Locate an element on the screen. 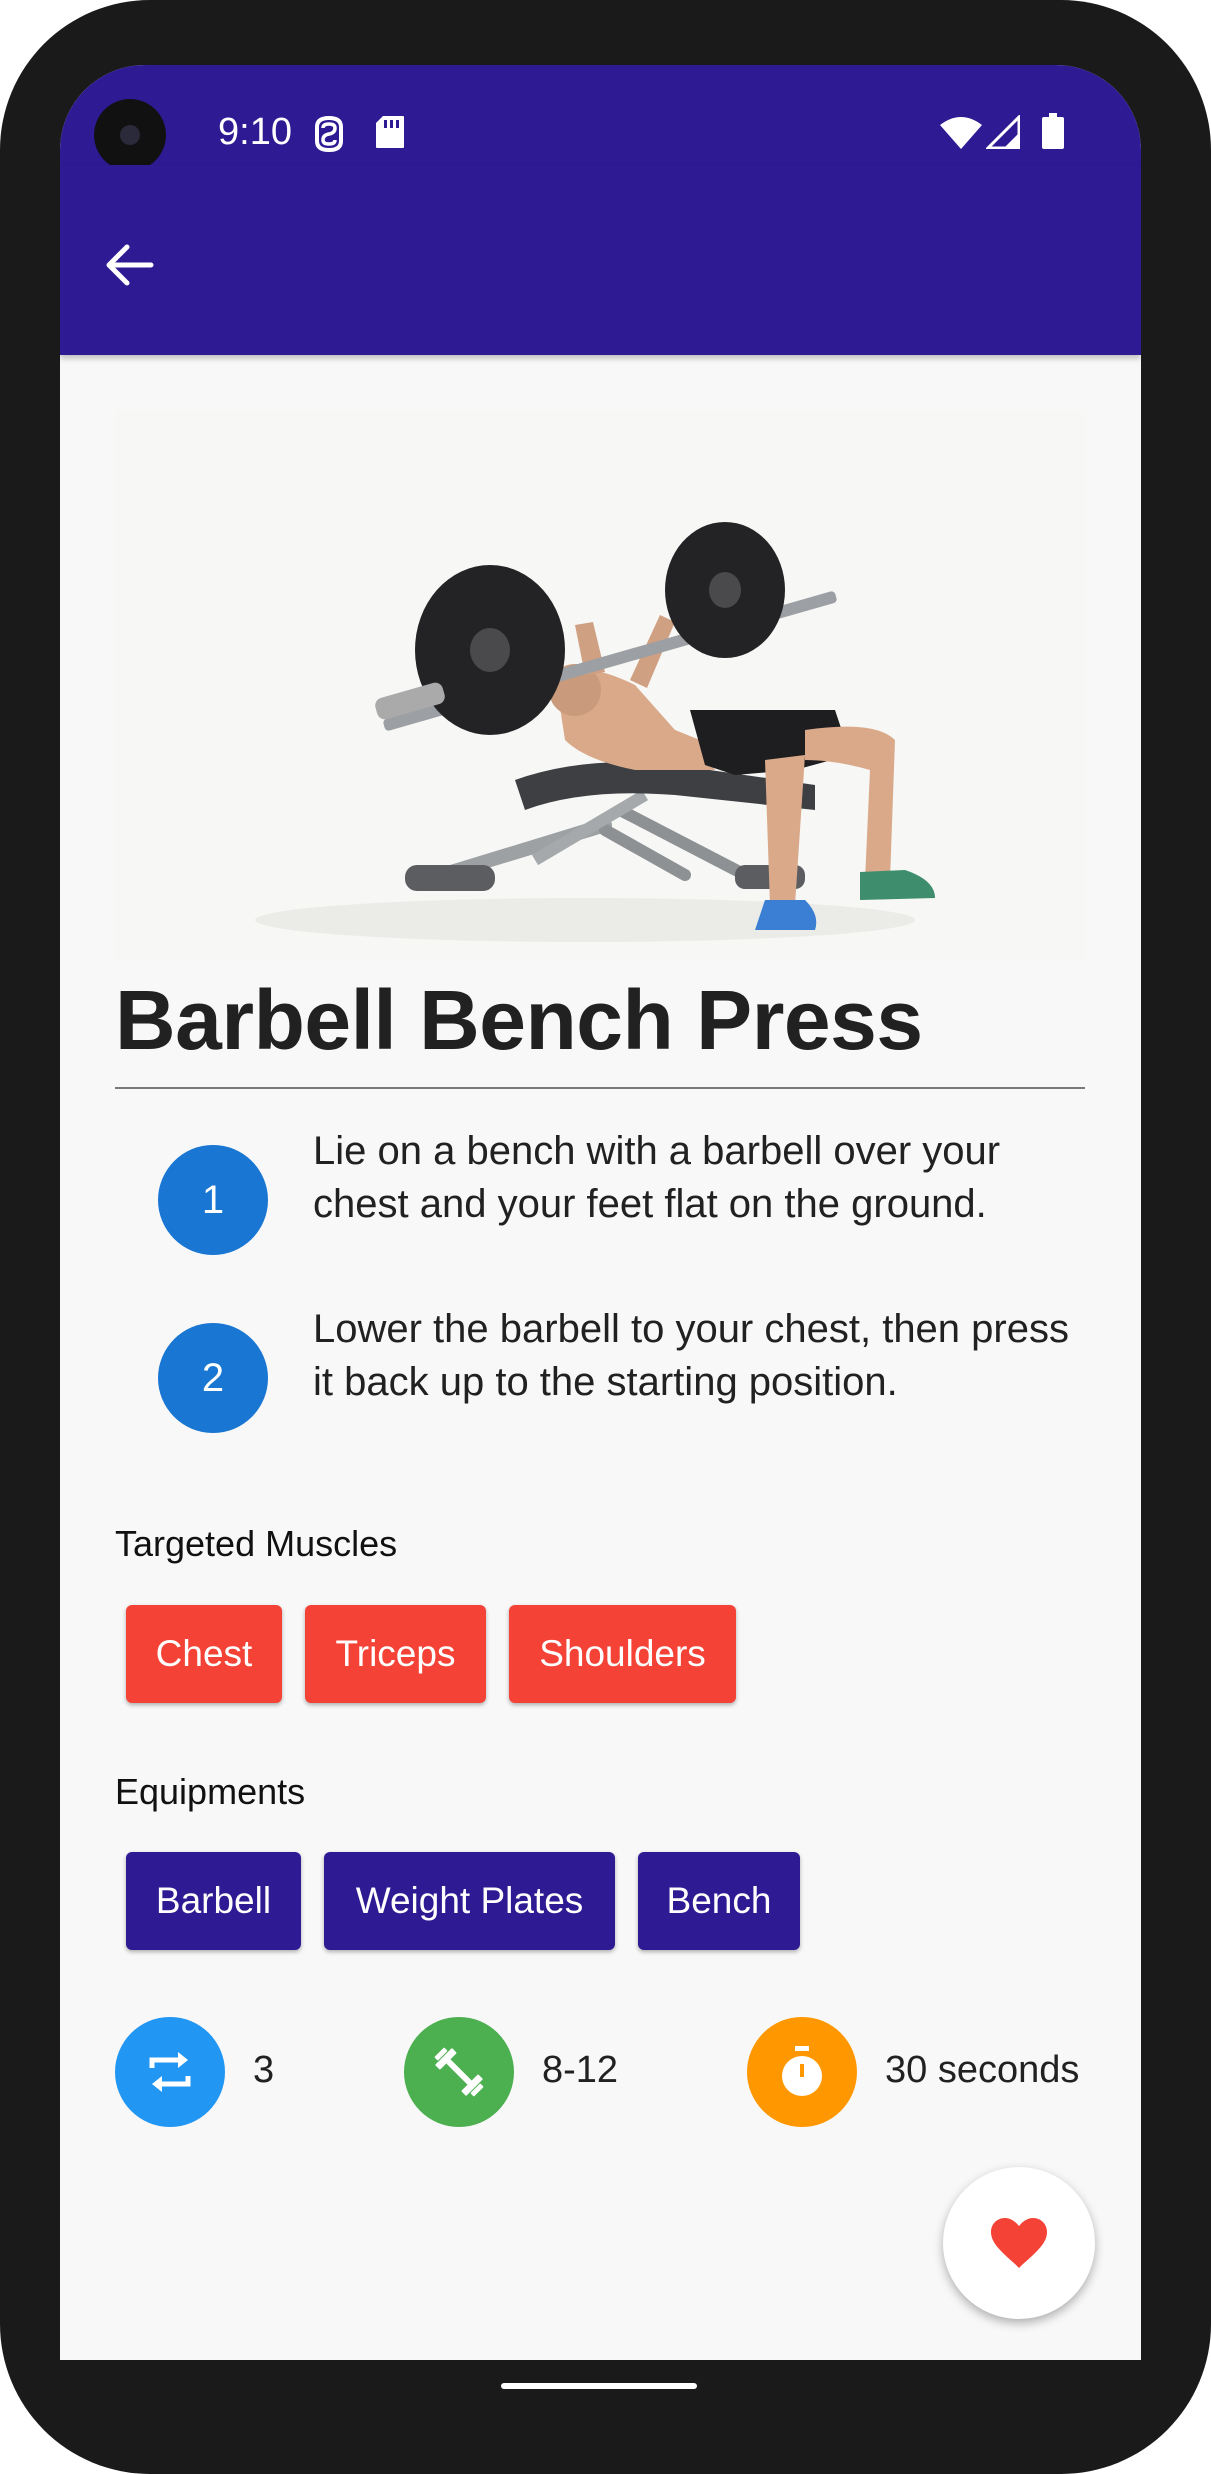 This screenshot has height=2474, width=1211. targeted-muscles-label: Targeted Muscles is located at coordinates (256, 1543).